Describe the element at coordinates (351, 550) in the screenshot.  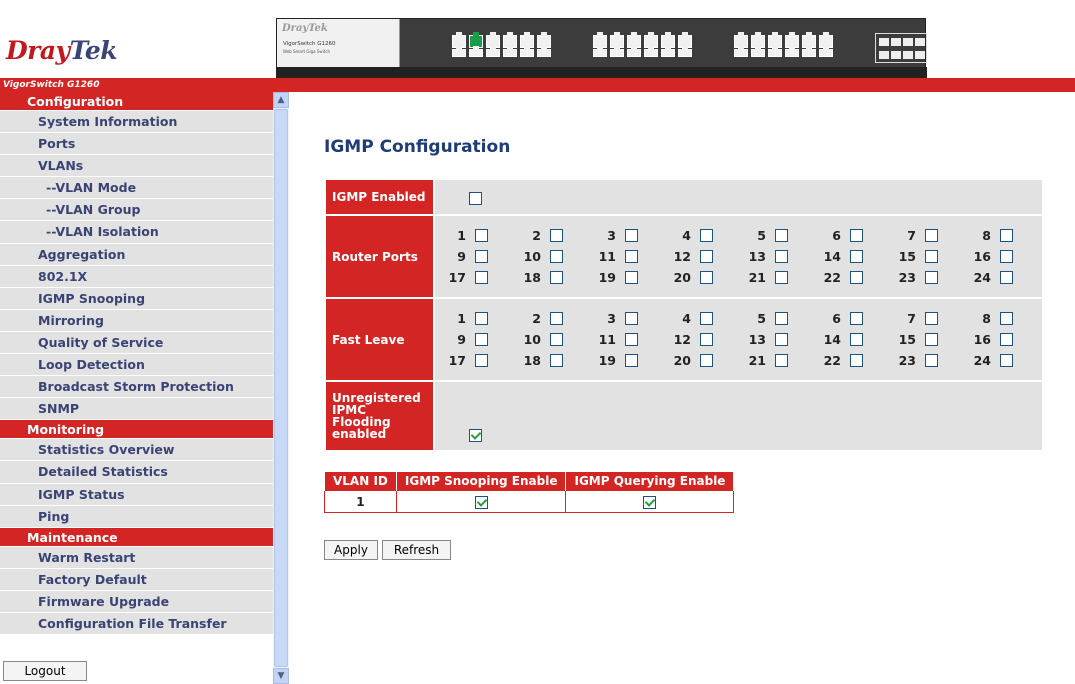
I see `apply-button: Apply` at that location.